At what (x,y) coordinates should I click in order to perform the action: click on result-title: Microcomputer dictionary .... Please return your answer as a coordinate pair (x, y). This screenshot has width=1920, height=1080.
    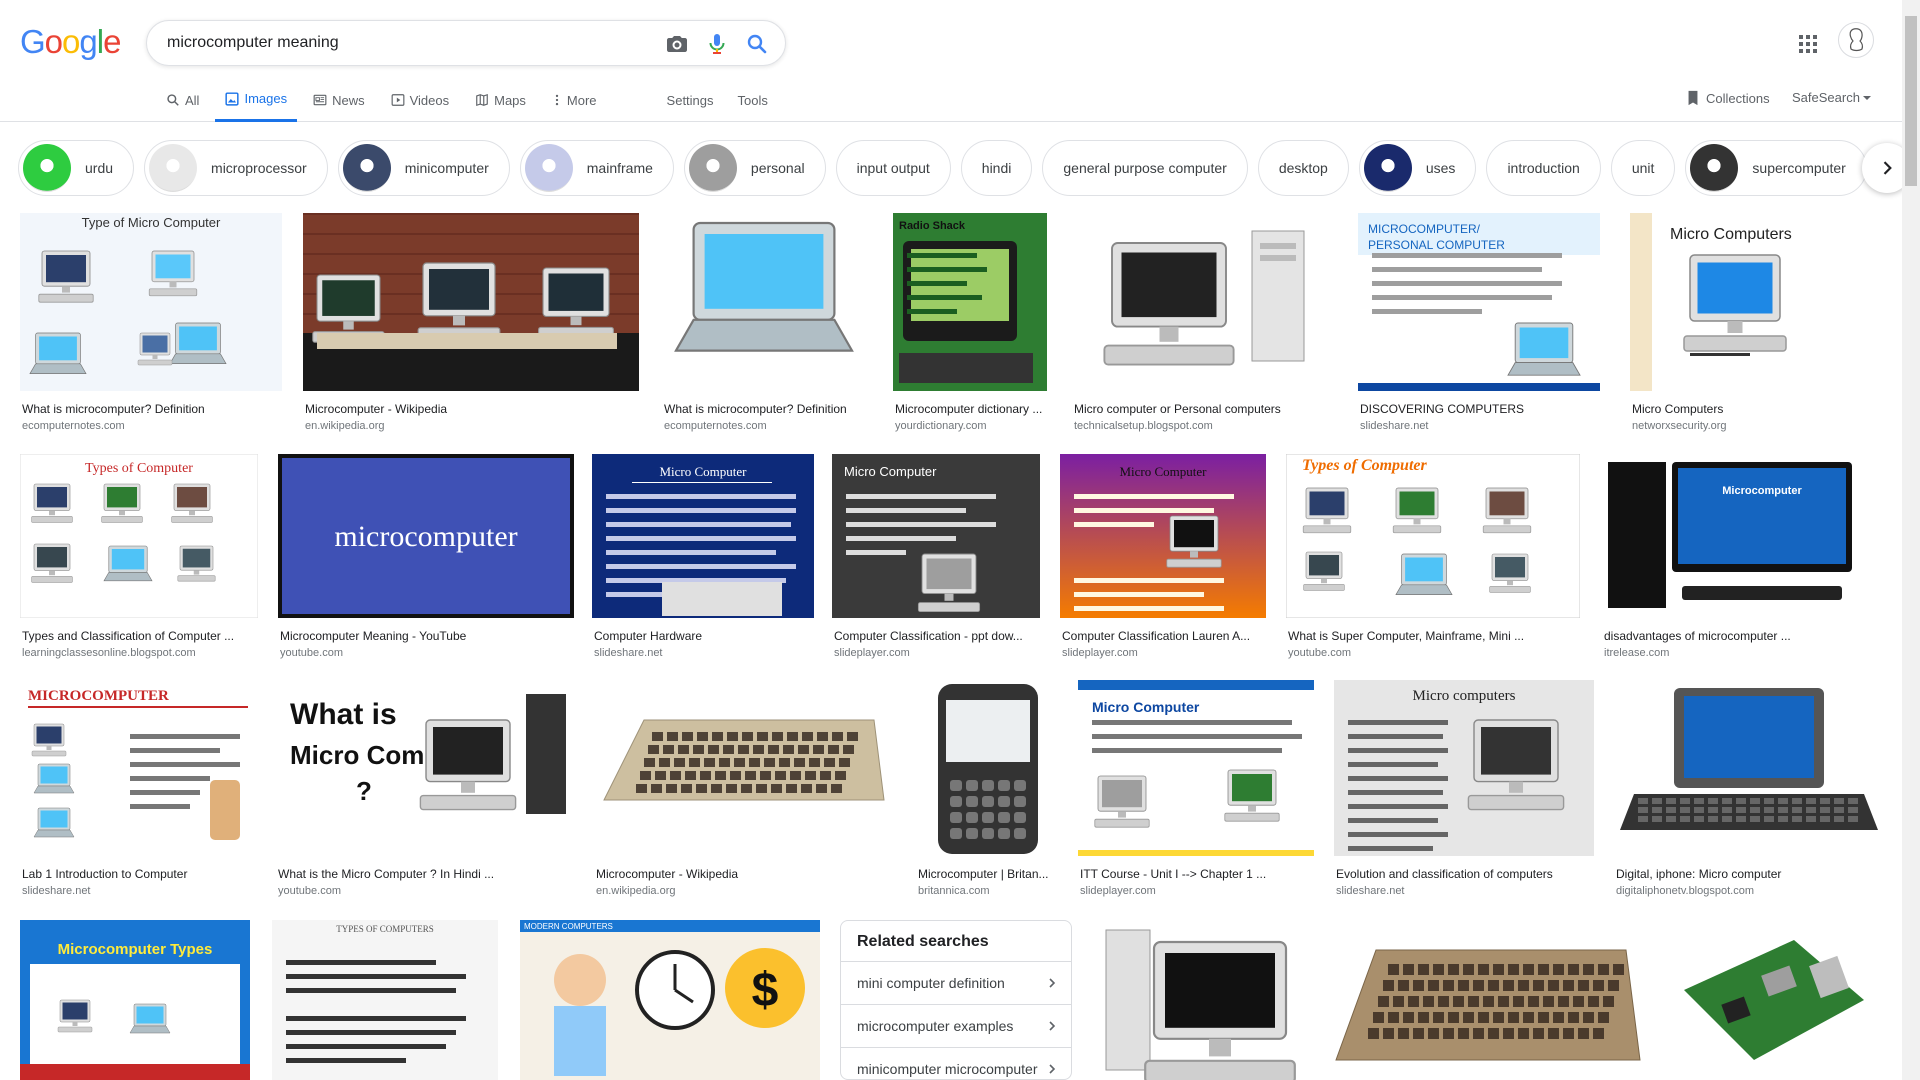
    Looking at the image, I should click on (970, 409).